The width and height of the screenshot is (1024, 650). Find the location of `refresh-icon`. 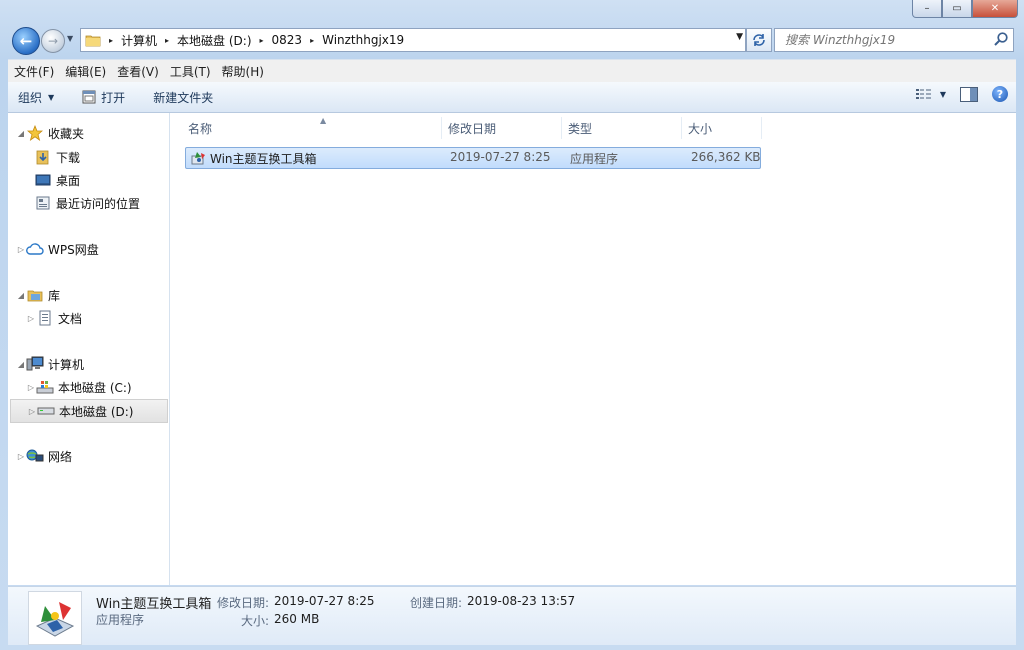

refresh-icon is located at coordinates (759, 40).